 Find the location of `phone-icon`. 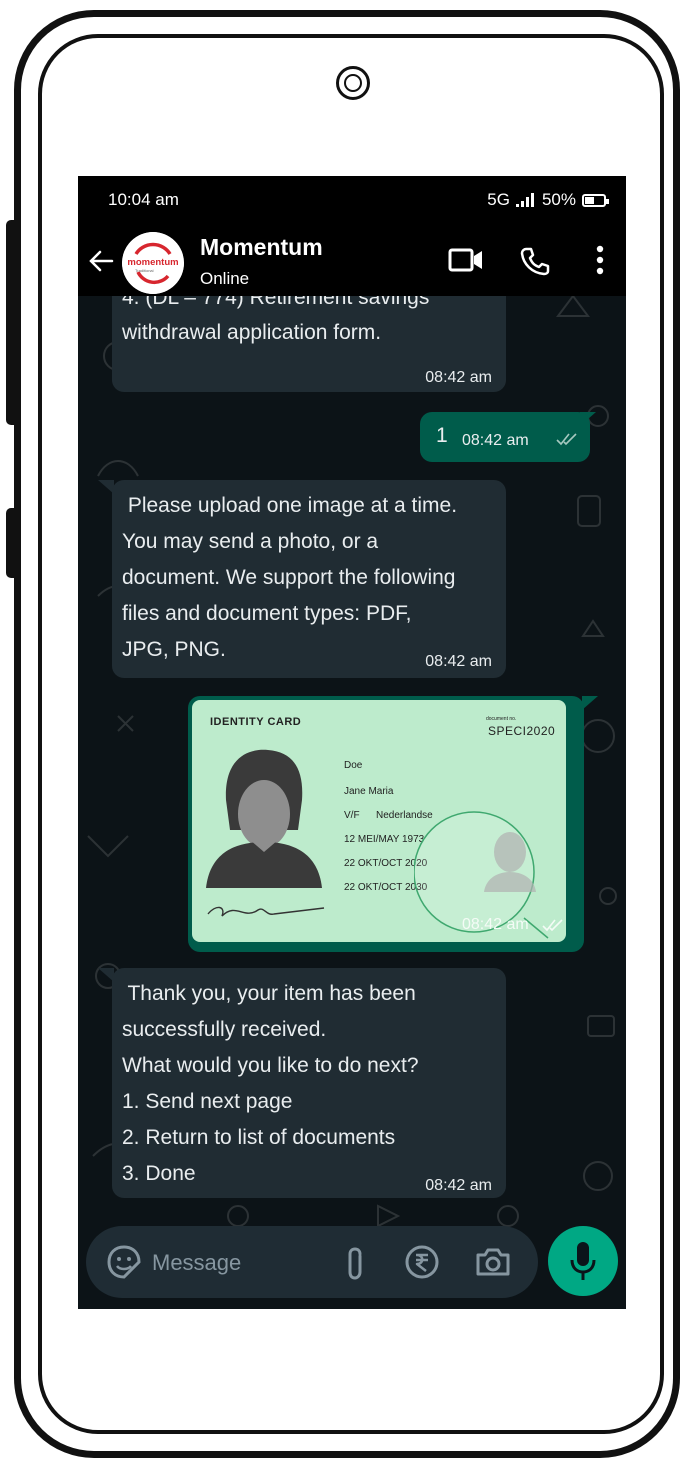

phone-icon is located at coordinates (535, 261).